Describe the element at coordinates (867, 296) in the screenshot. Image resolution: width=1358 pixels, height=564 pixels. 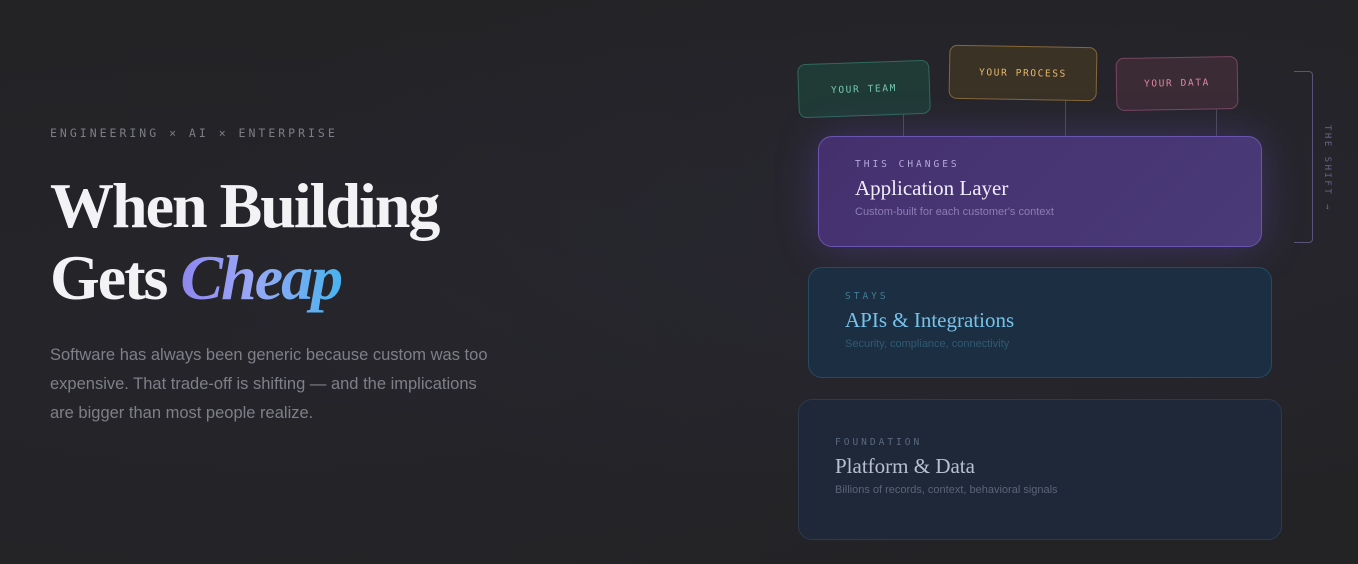
I see `layer-label: STAYS` at that location.